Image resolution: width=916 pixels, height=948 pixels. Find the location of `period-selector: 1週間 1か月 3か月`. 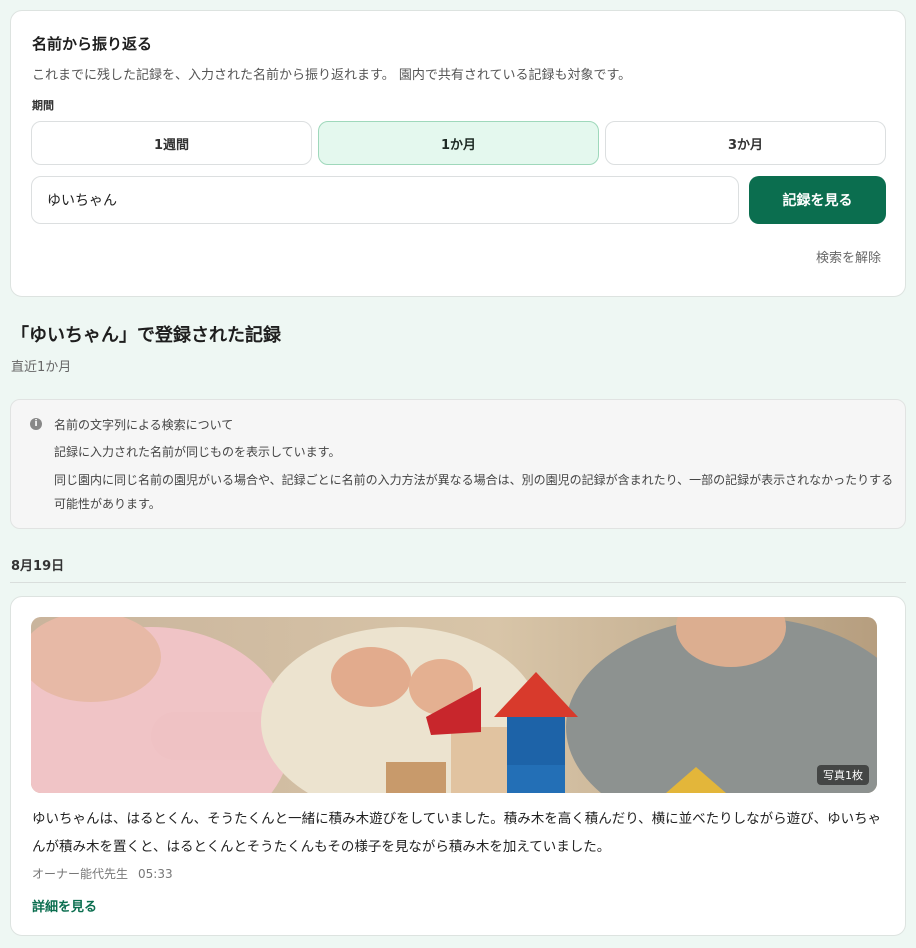

period-selector: 1週間 1か月 3か月 is located at coordinates (458, 143).